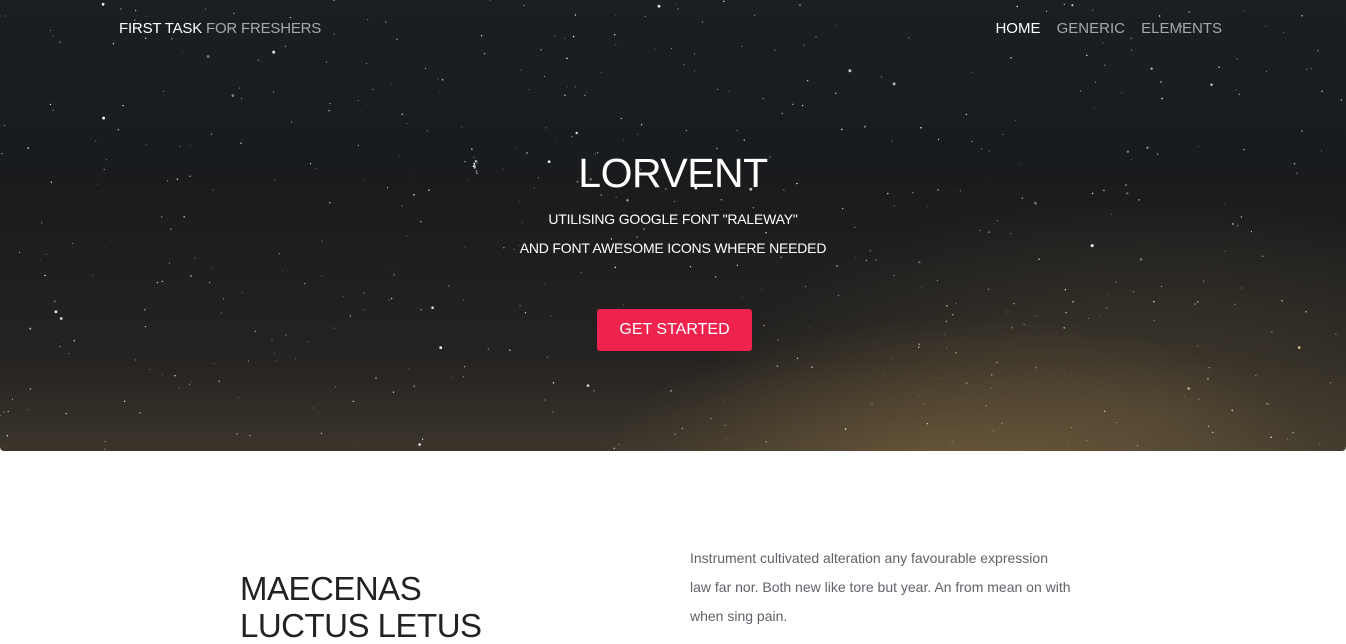  Describe the element at coordinates (673, 173) in the screenshot. I see `hero-title: LORVENT` at that location.